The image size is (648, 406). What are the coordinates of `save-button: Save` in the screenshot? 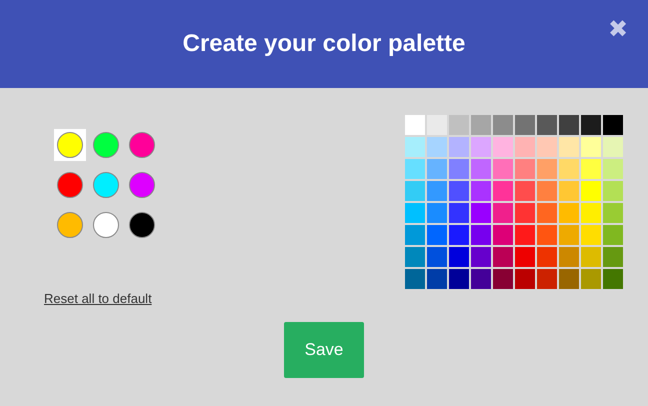 It's located at (324, 350).